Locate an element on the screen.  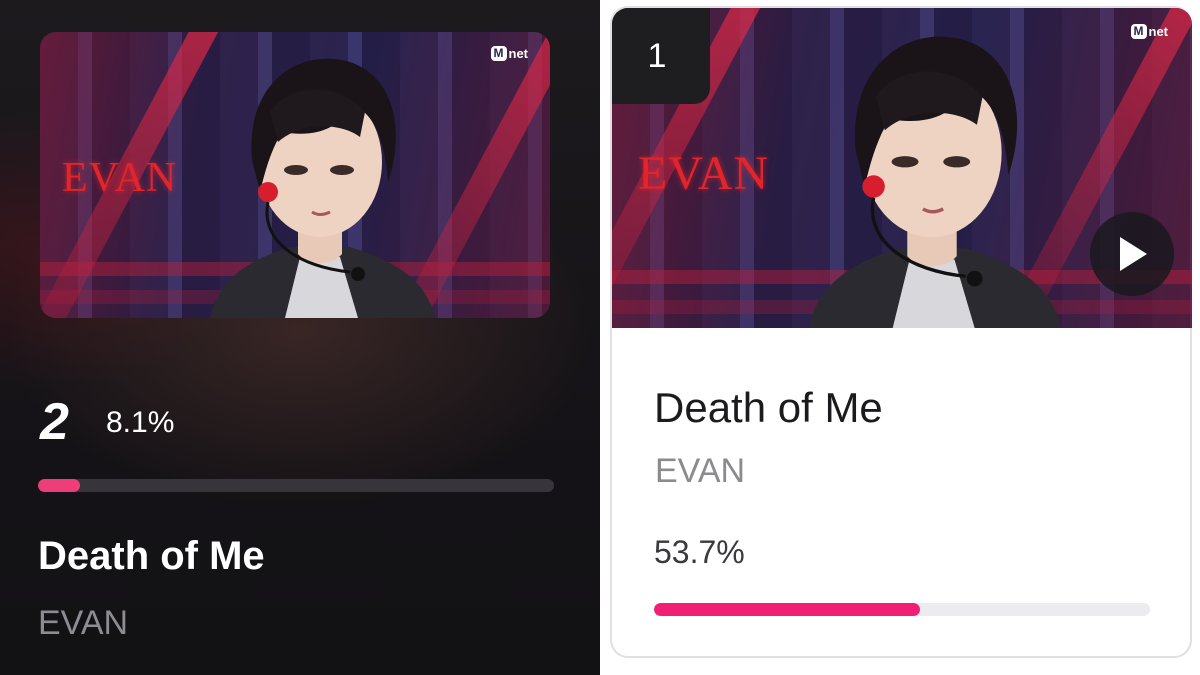
vote-percentage: 53.7% is located at coordinates (699, 552).